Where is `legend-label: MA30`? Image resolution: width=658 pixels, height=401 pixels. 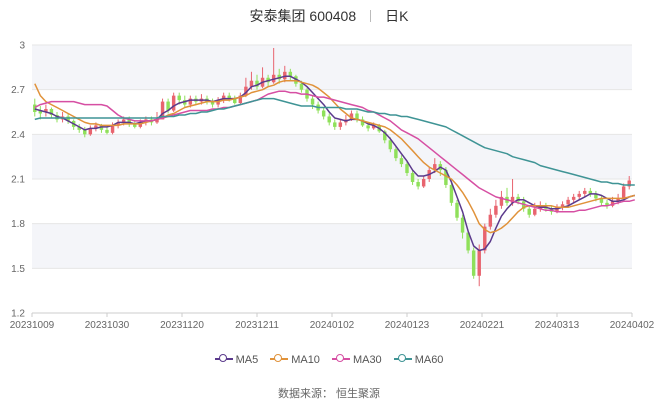 legend-label: MA30 is located at coordinates (367, 360).